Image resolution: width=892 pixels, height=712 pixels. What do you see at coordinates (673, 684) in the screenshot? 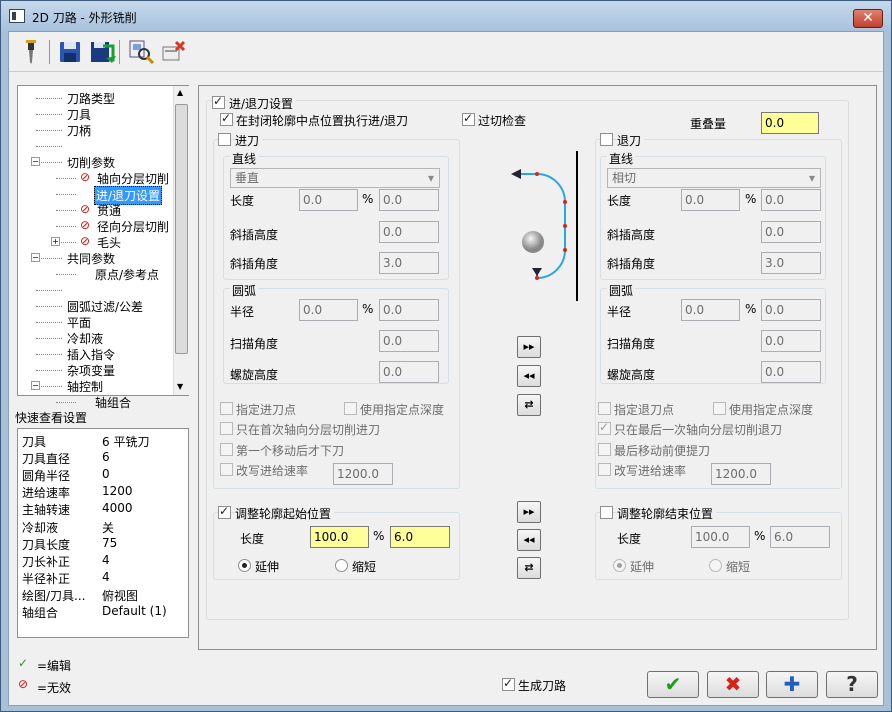
I see `ok-button: ✔` at bounding box center [673, 684].